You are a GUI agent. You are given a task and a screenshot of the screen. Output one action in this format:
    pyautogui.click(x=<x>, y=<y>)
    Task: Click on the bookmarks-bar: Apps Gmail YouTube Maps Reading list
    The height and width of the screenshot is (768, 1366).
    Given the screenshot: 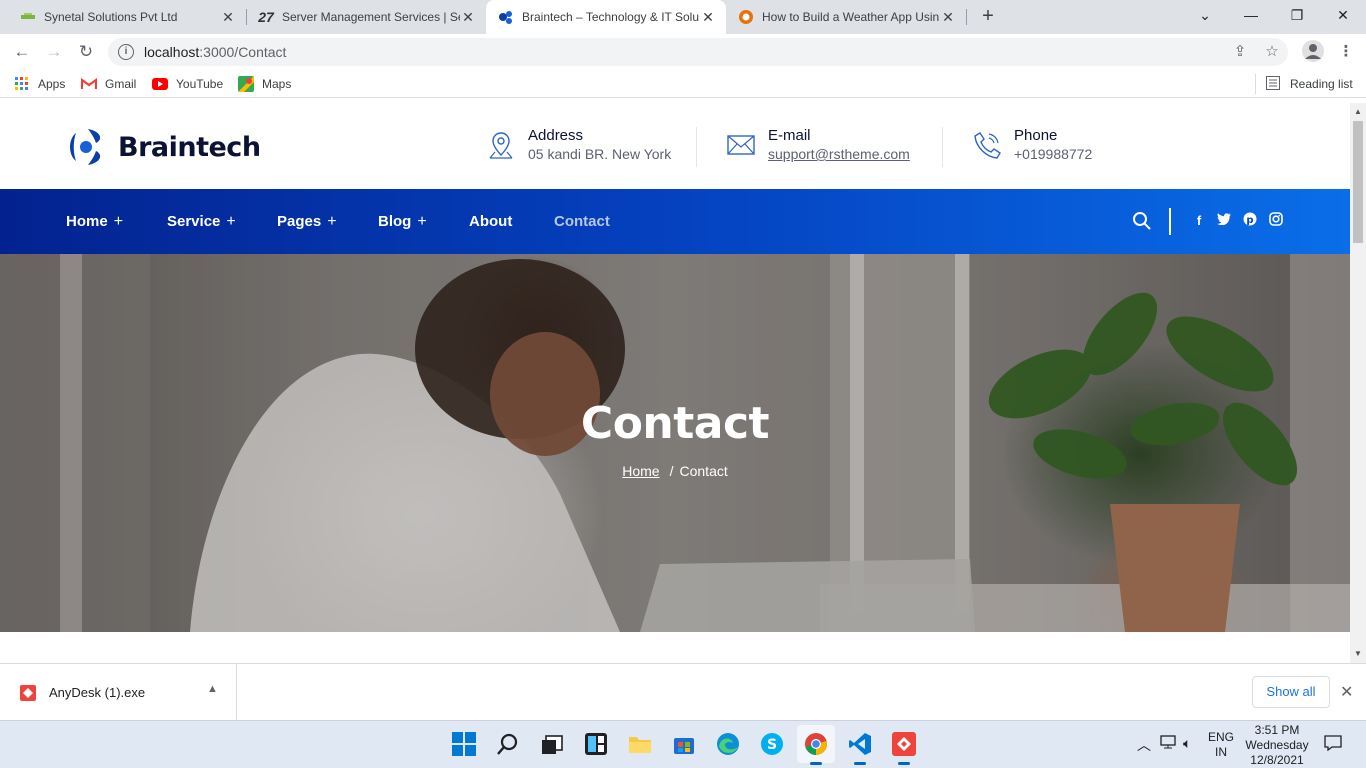 What is the action you would take?
    pyautogui.click(x=683, y=84)
    